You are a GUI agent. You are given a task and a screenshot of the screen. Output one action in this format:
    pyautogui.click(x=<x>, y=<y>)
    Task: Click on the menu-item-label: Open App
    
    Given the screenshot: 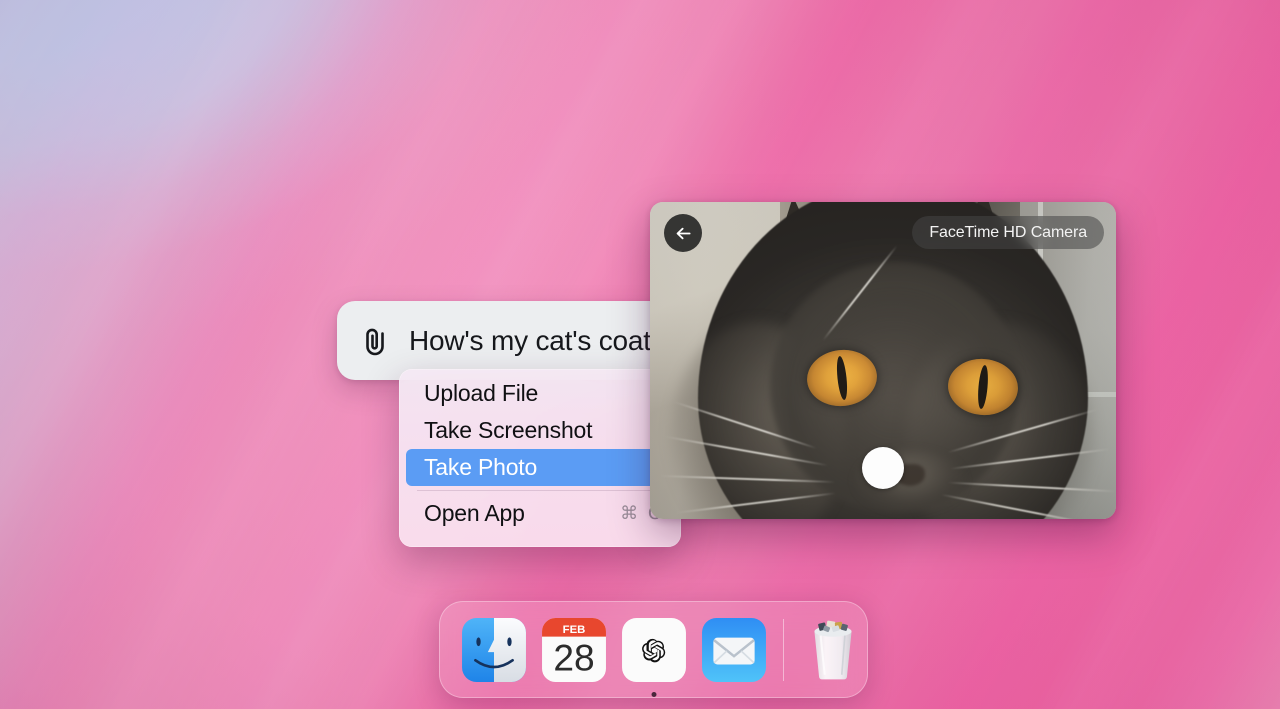 What is the action you would take?
    pyautogui.click(x=474, y=513)
    